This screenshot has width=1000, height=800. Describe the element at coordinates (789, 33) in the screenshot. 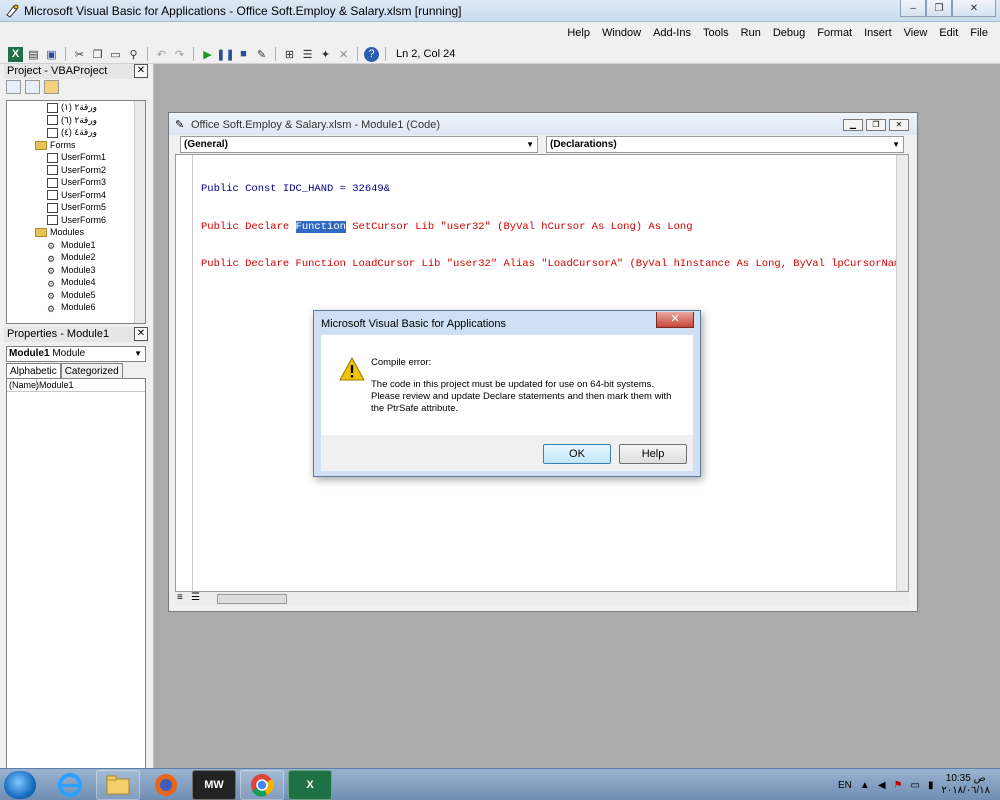

I see `menu-debug: Debug` at that location.